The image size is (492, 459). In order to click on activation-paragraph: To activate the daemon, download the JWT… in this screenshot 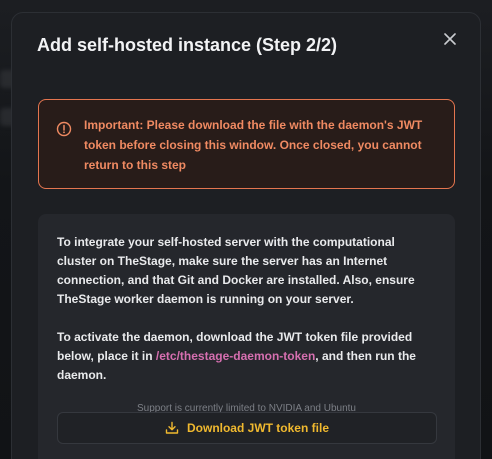, I will do `click(246, 356)`.